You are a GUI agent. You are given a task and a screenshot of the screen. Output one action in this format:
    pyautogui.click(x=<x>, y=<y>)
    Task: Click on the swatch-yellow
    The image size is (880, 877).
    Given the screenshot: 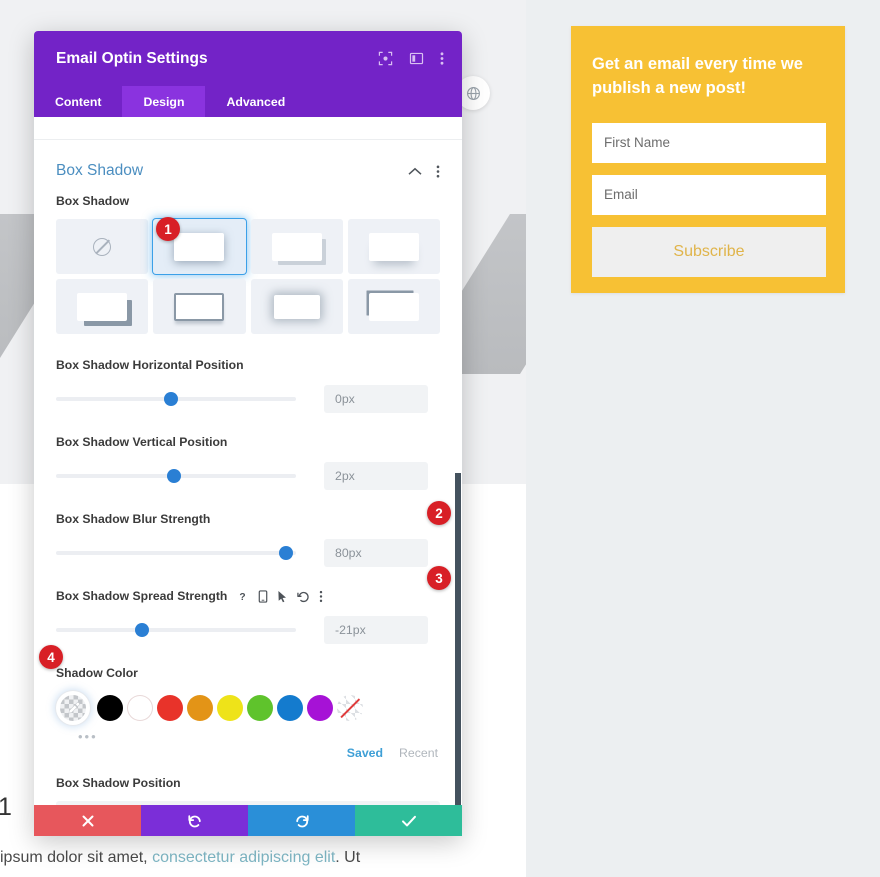 What is the action you would take?
    pyautogui.click(x=230, y=708)
    